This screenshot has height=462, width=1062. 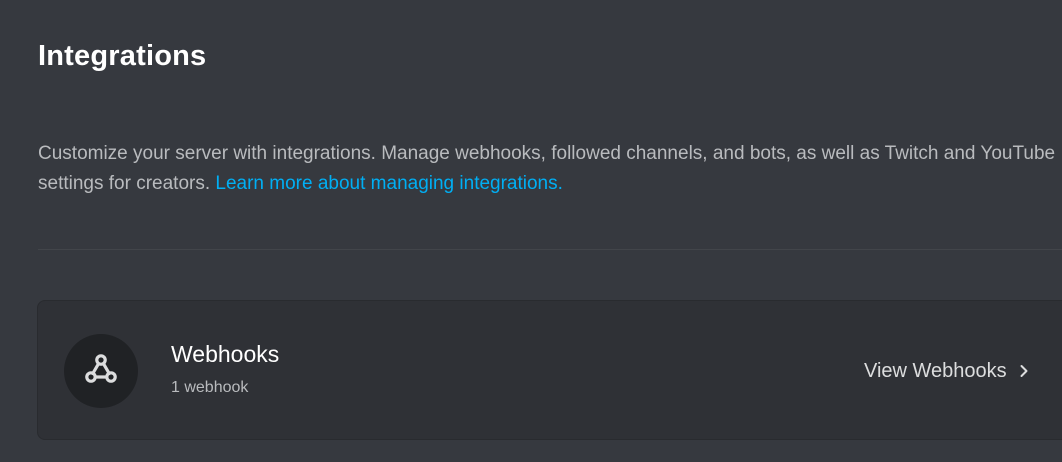 What do you see at coordinates (1024, 371) in the screenshot?
I see `chevron-right-icon` at bounding box center [1024, 371].